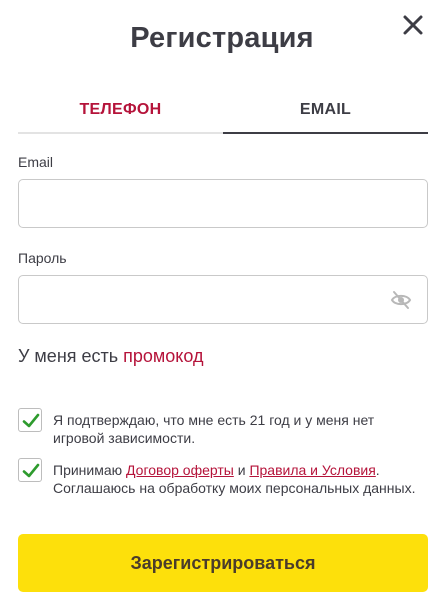  I want to click on tab-email-label: EMAIL, so click(325, 109).